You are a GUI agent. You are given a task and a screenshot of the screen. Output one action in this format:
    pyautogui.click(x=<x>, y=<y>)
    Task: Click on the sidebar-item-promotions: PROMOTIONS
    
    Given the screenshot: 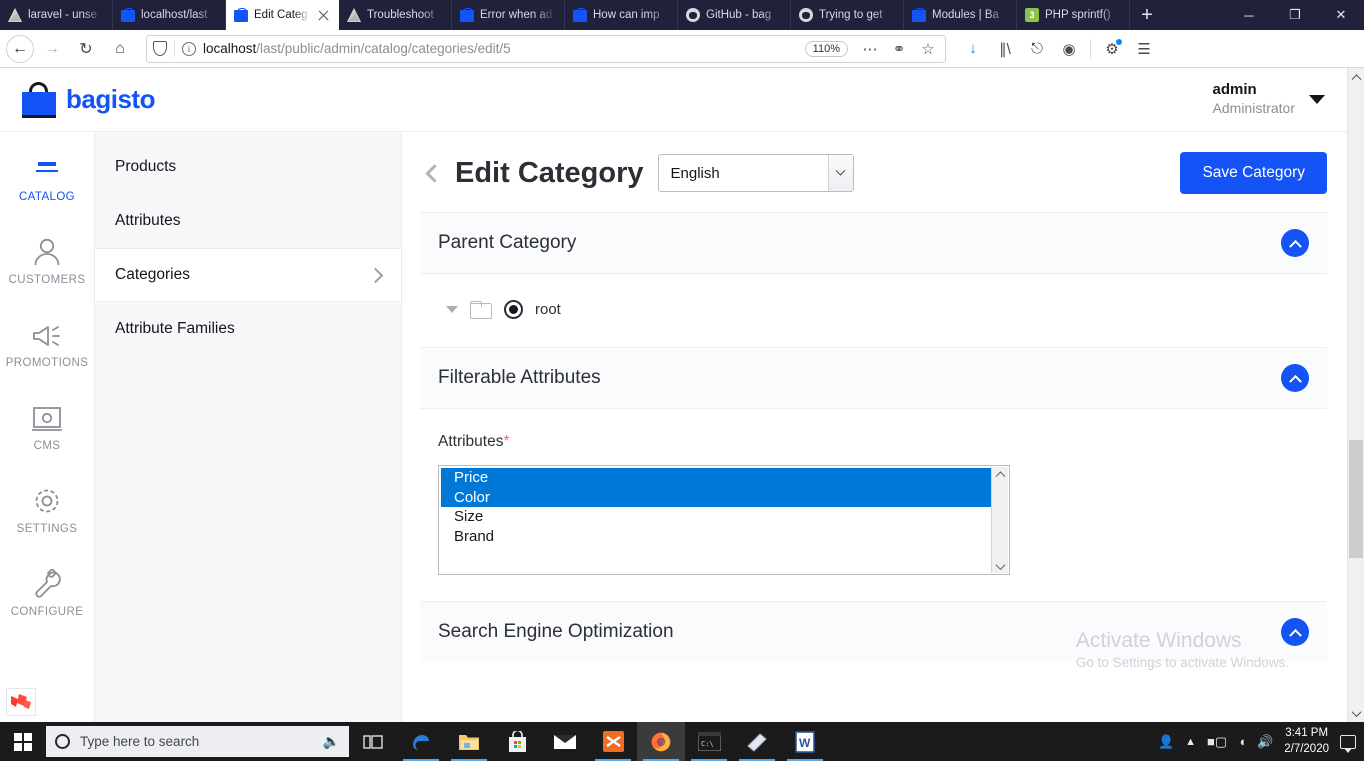 What is the action you would take?
    pyautogui.click(x=47, y=343)
    